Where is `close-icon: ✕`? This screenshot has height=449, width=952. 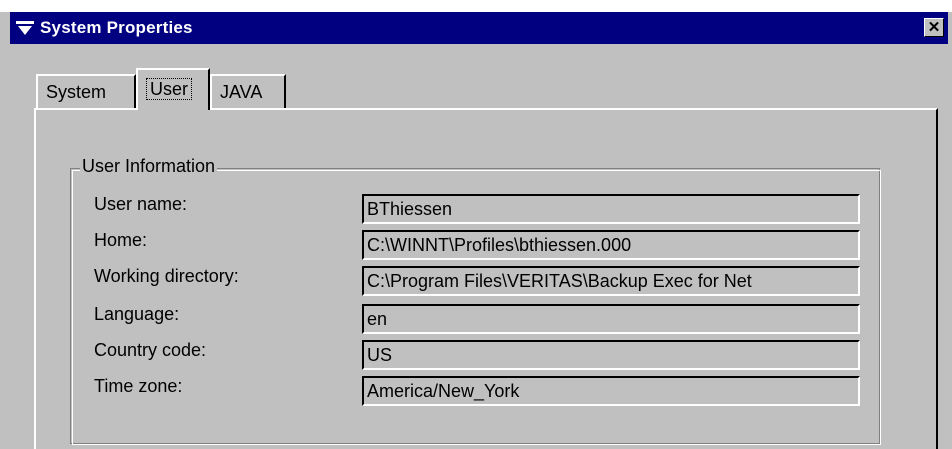 close-icon: ✕ is located at coordinates (934, 27).